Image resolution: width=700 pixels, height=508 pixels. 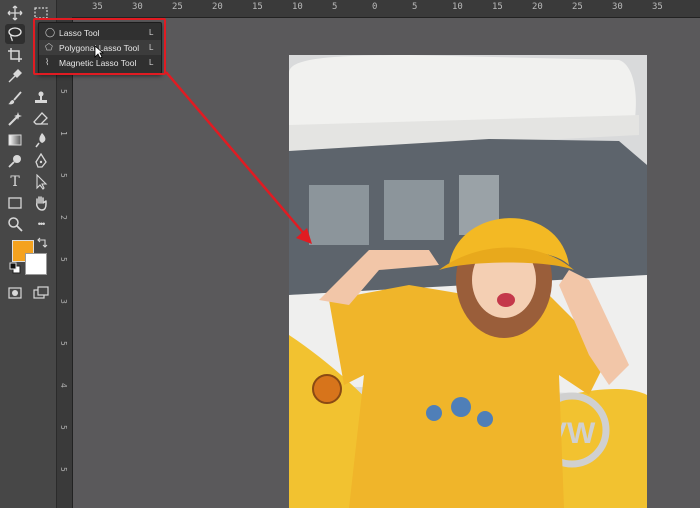 I want to click on ruler-label: 4, so click(x=63, y=385).